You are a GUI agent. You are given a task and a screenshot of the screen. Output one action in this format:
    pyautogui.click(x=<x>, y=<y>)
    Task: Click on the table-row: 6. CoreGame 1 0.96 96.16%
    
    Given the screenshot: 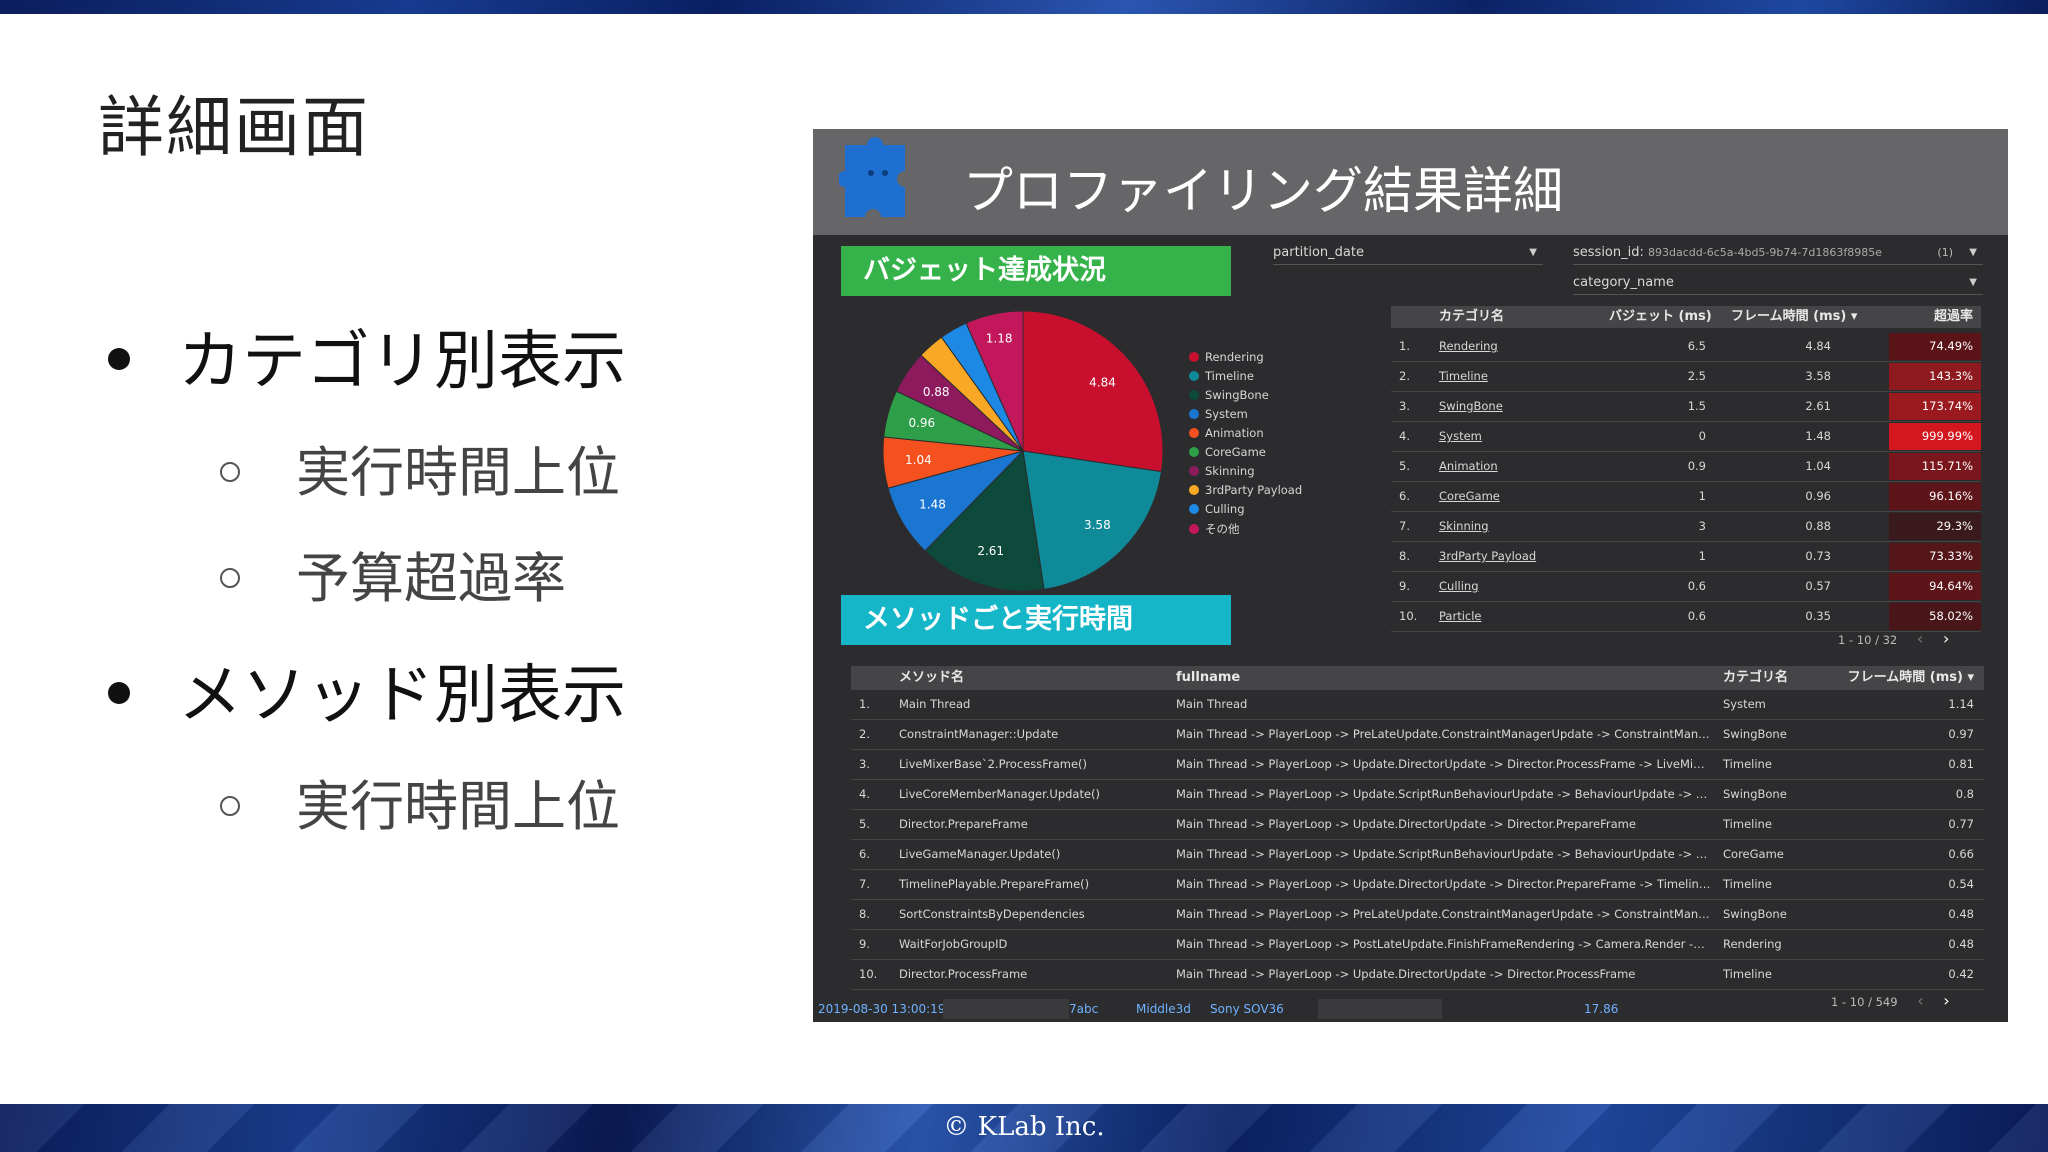 What is the action you would take?
    pyautogui.click(x=1686, y=497)
    